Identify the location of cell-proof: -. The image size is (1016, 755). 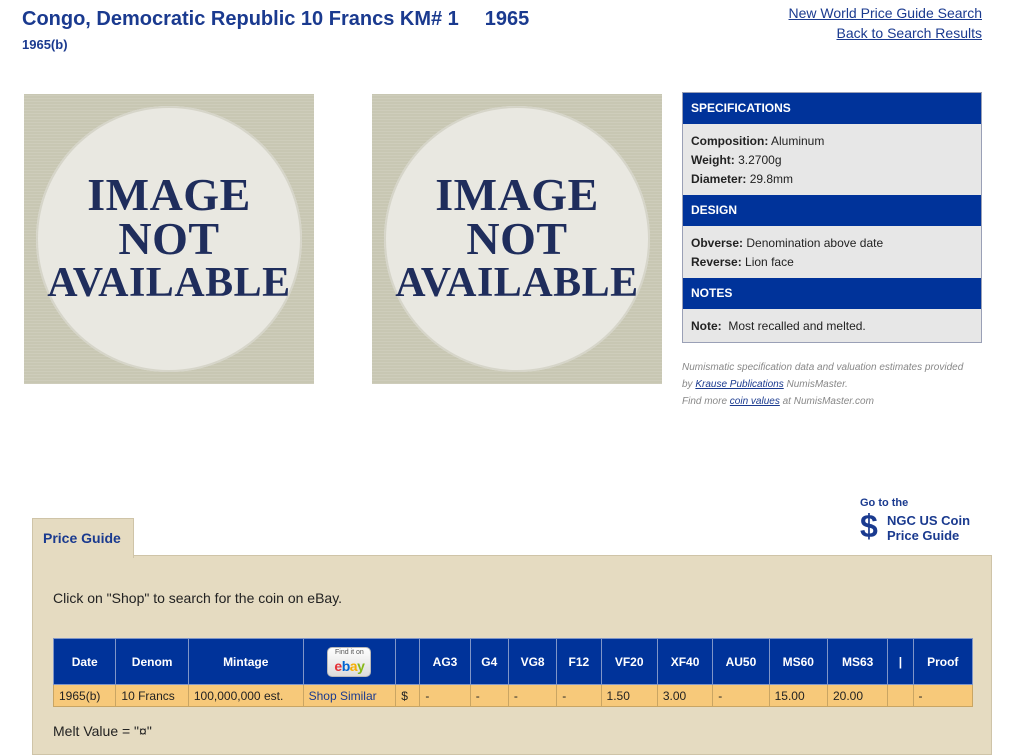
(943, 695).